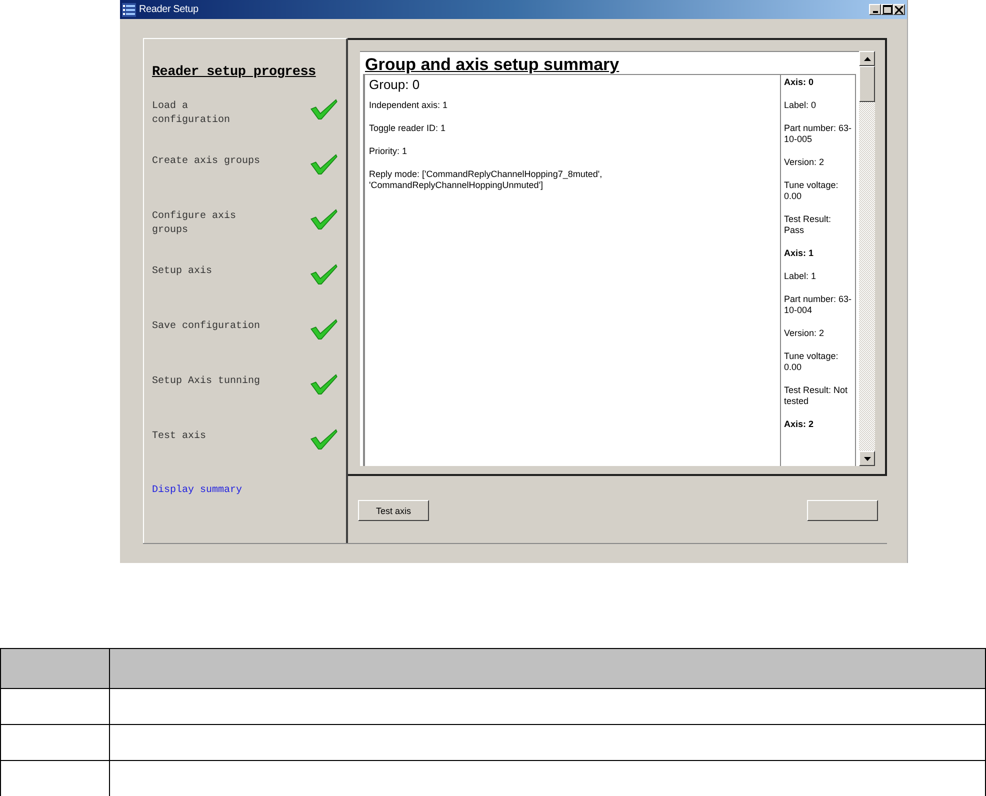  I want to click on minimize-button, so click(875, 9).